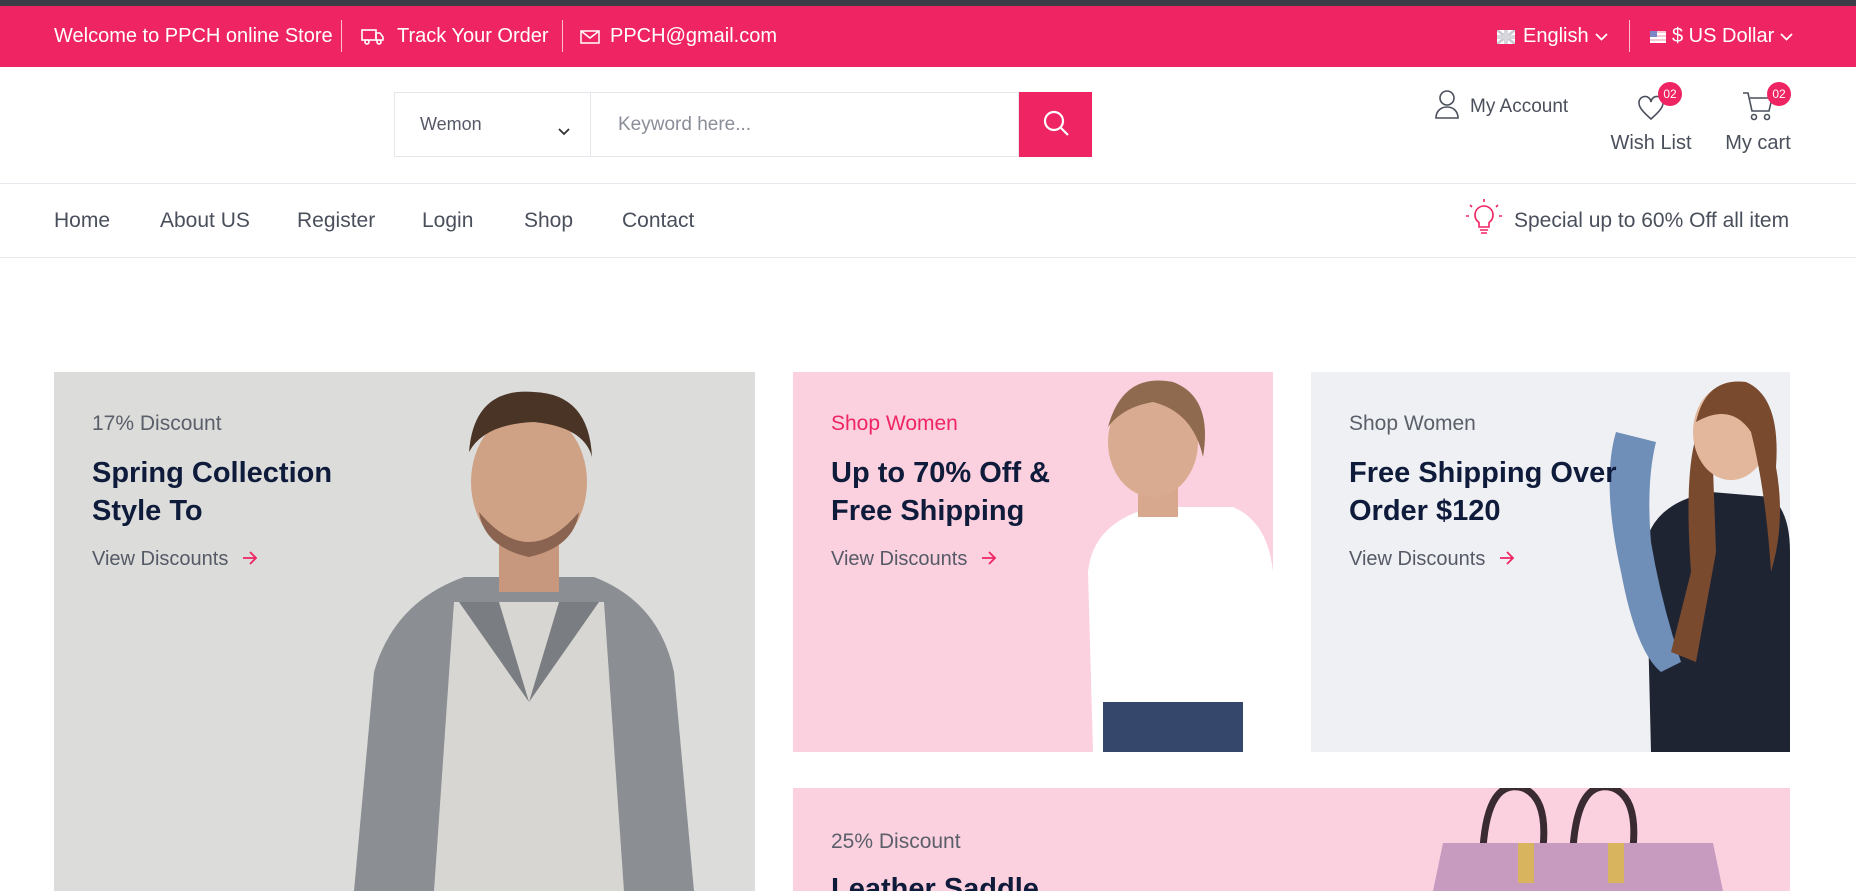 The height and width of the screenshot is (891, 1856). I want to click on nav-item-login: Login, so click(447, 221).